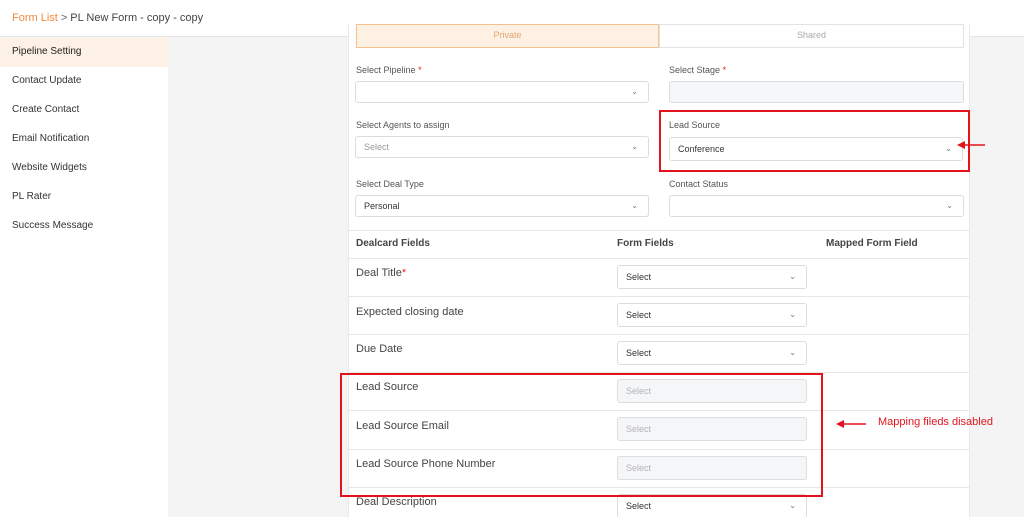  Describe the element at coordinates (645, 243) in the screenshot. I see `header-form-fields: Form Fields` at that location.